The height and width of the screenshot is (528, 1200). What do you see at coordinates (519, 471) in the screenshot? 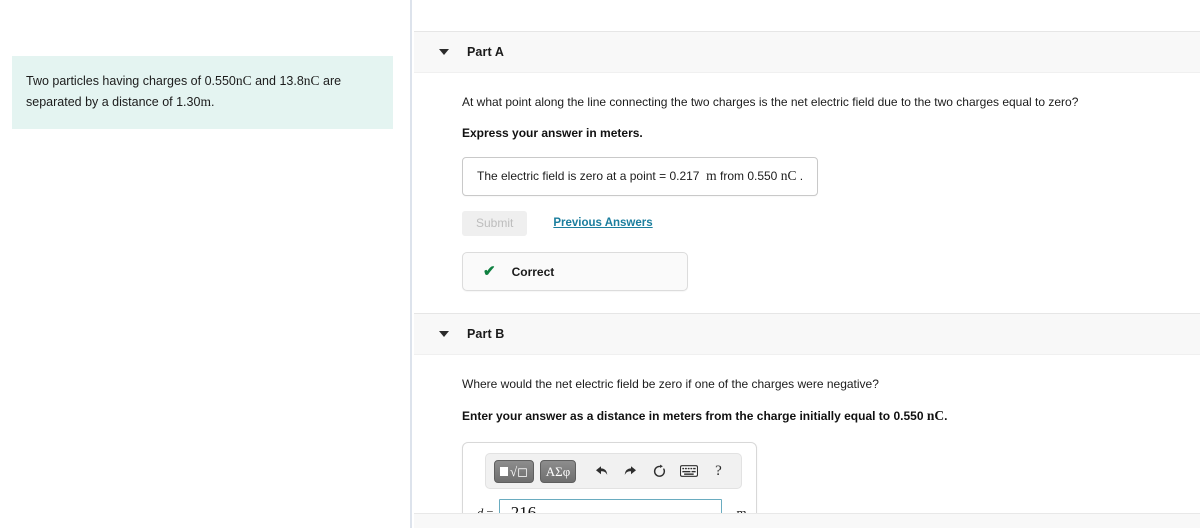
I see `template-root-icon: √◻` at bounding box center [519, 471].